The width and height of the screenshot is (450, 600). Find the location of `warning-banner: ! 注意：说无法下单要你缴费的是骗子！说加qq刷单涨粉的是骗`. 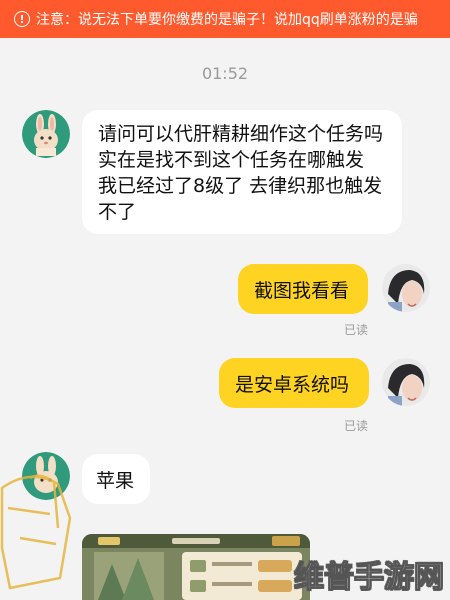

warning-banner: ! 注意：说无法下单要你缴费的是骗子！说加qq刷单涨粉的是骗 is located at coordinates (225, 19).